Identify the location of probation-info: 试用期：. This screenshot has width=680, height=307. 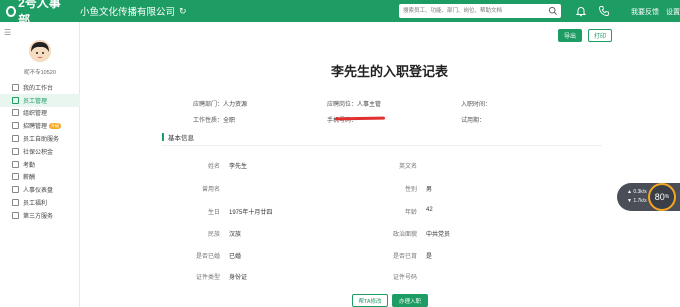
(473, 119).